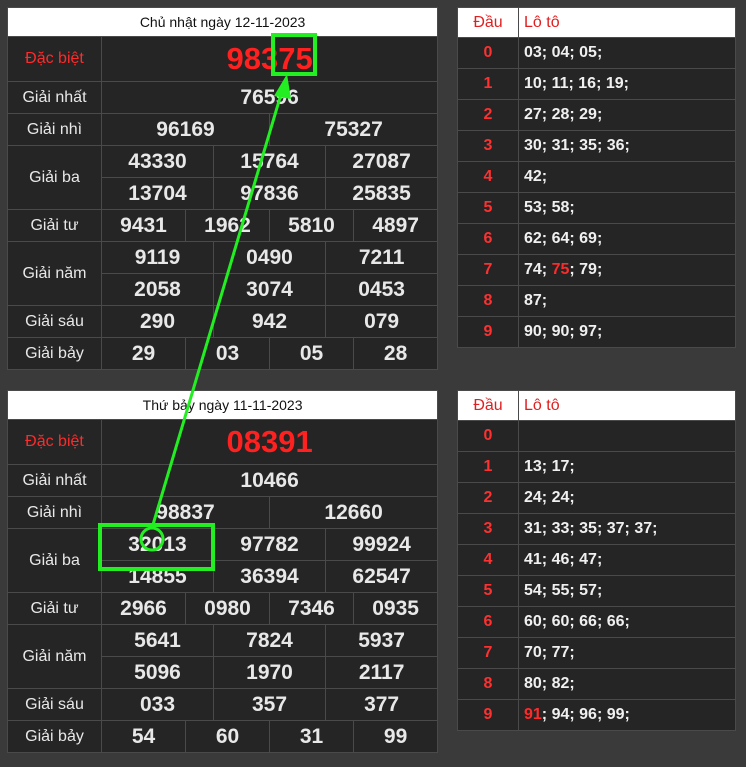 The width and height of the screenshot is (746, 767). What do you see at coordinates (627, 146) in the screenshot?
I see `loto-values: 30; 31; 35; 36;` at bounding box center [627, 146].